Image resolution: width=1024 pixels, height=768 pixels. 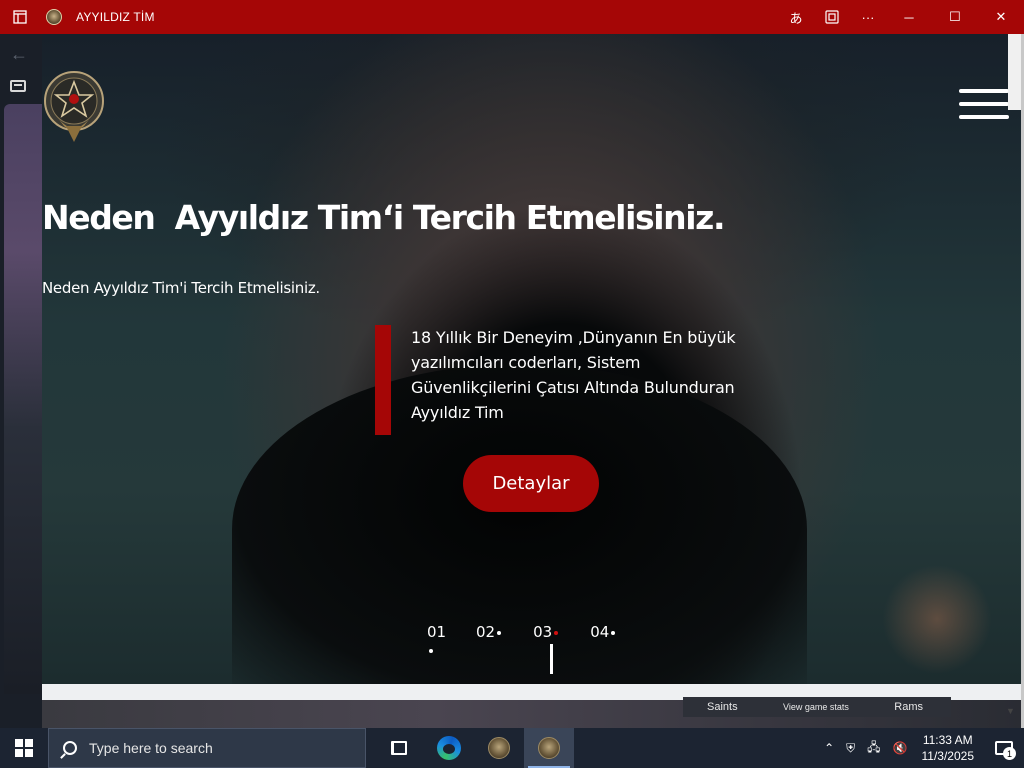 I want to click on close-button: ✕, so click(x=1001, y=17).